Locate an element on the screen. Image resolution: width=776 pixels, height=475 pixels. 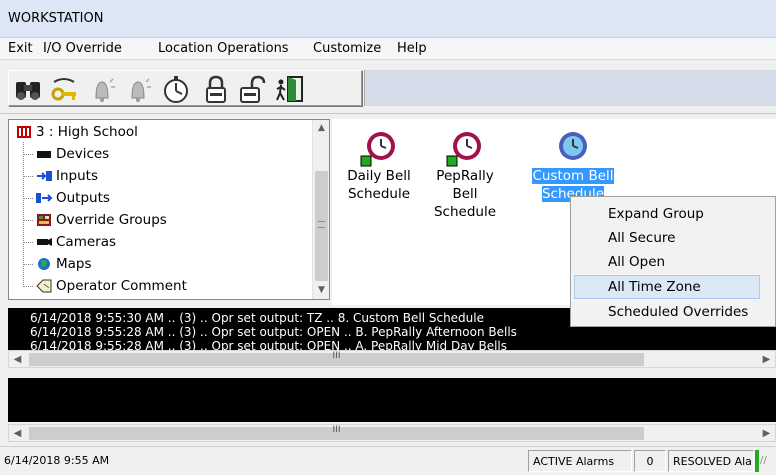
alarm-bell-button is located at coordinates (102, 89).